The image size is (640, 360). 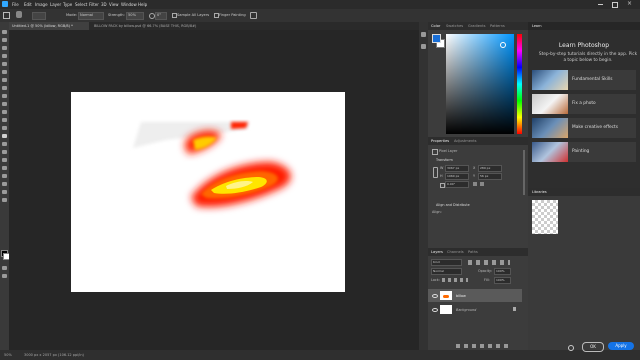 I want to click on tab-channels: Channels, so click(x=455, y=252).